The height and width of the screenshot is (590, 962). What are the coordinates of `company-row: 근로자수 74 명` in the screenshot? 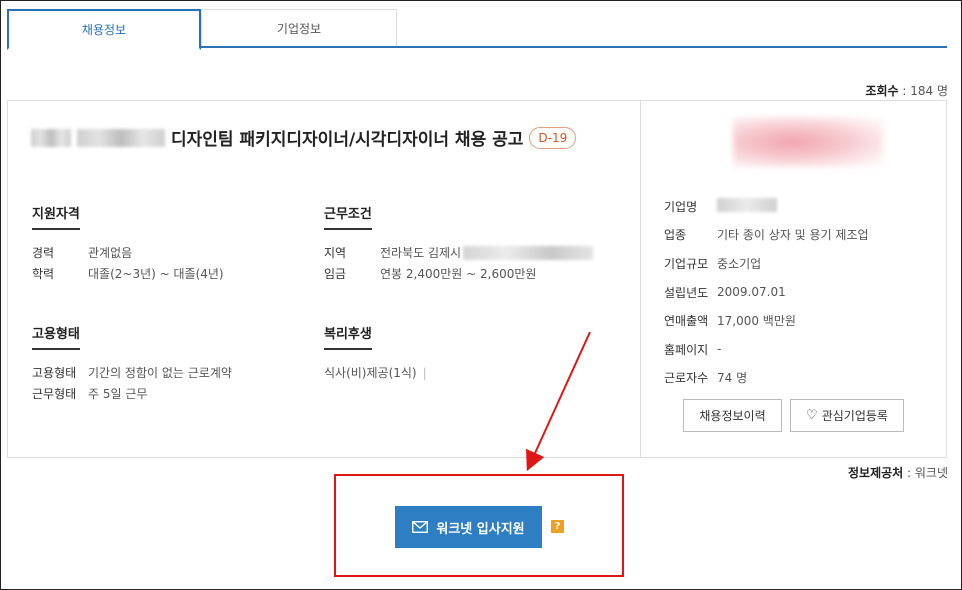 It's located at (766, 378).